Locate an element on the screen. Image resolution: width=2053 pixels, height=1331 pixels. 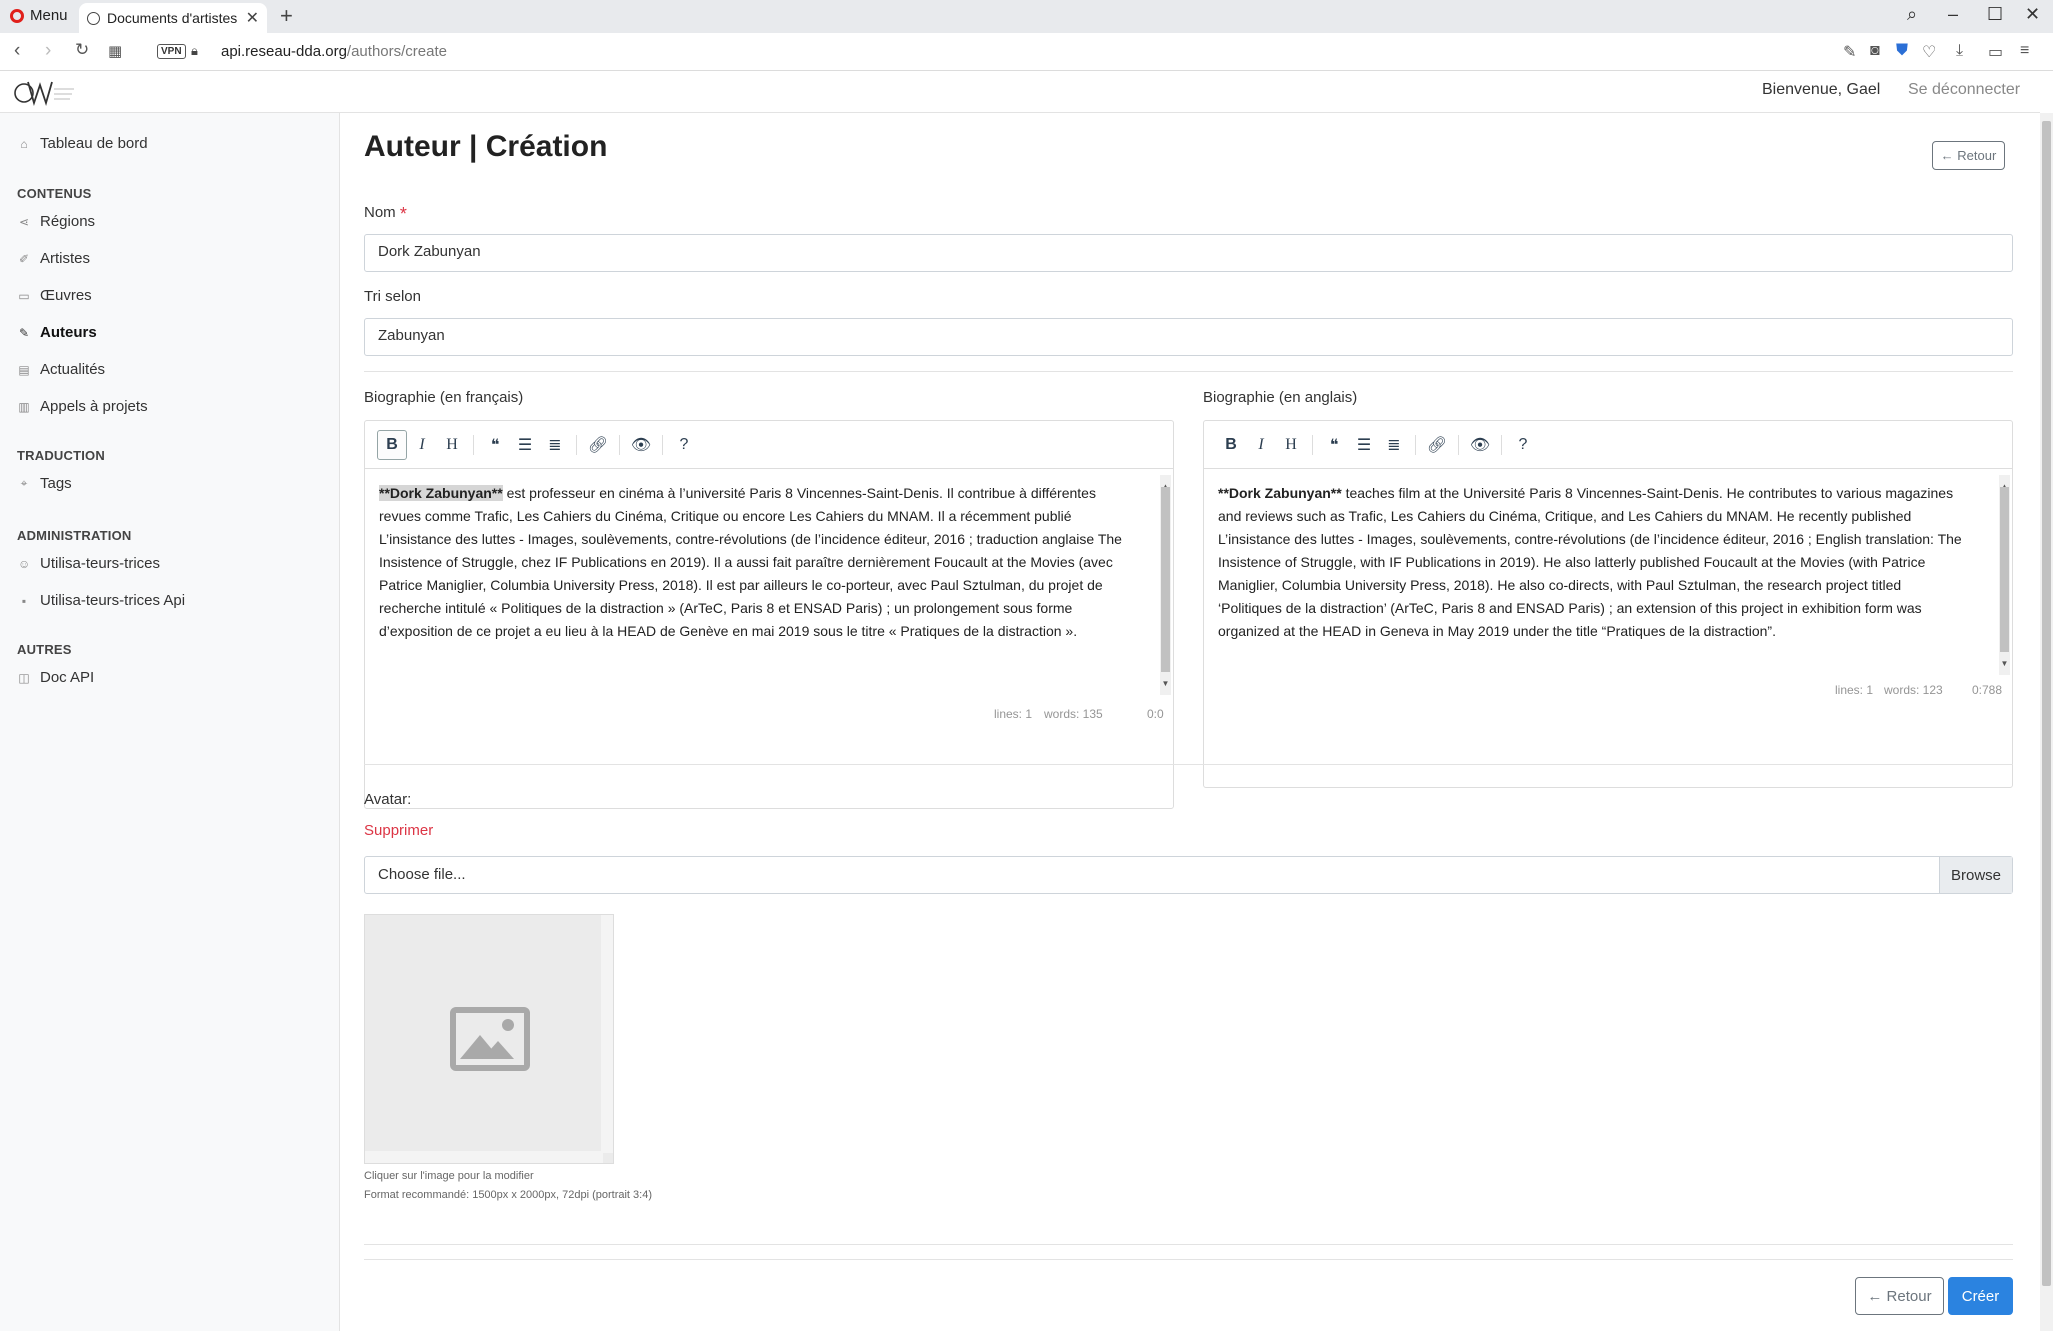
opera-menu-button: Menu is located at coordinates (39, 15).